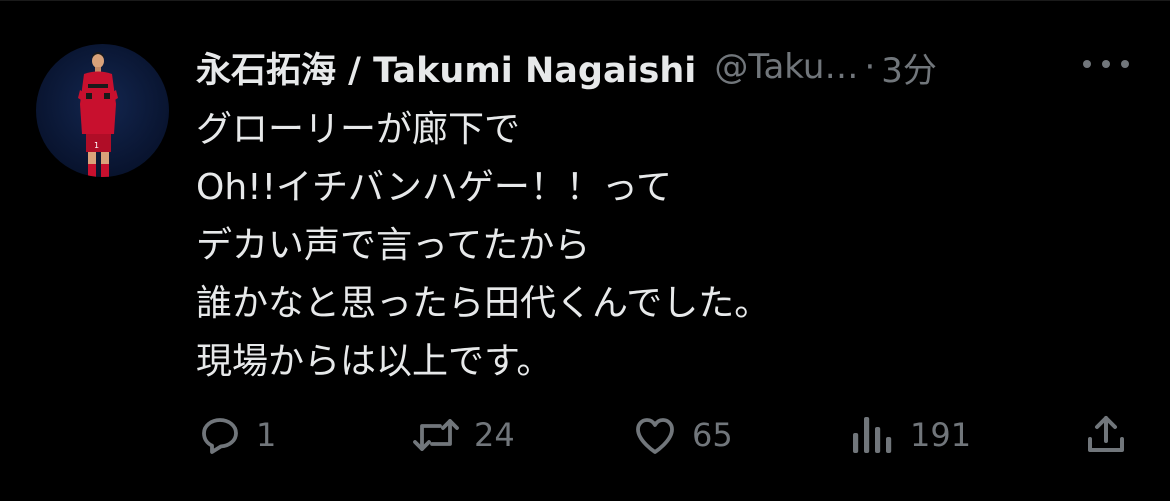 The width and height of the screenshot is (1170, 501). What do you see at coordinates (102, 110) in the screenshot?
I see `avatar: 1` at bounding box center [102, 110].